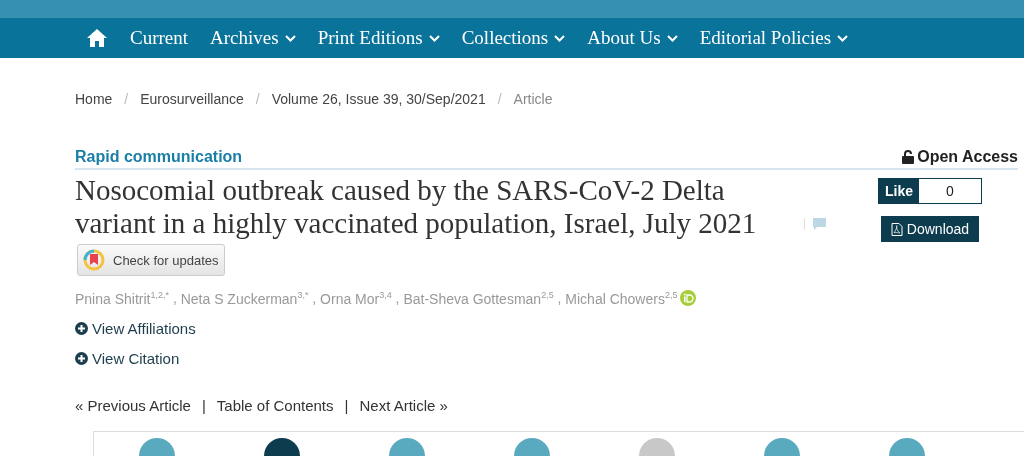 This screenshot has width=1024, height=456. Describe the element at coordinates (378, 99) in the screenshot. I see `breadcrumb-link: Volume 26, Issue 39, 30/Sep/2021` at that location.